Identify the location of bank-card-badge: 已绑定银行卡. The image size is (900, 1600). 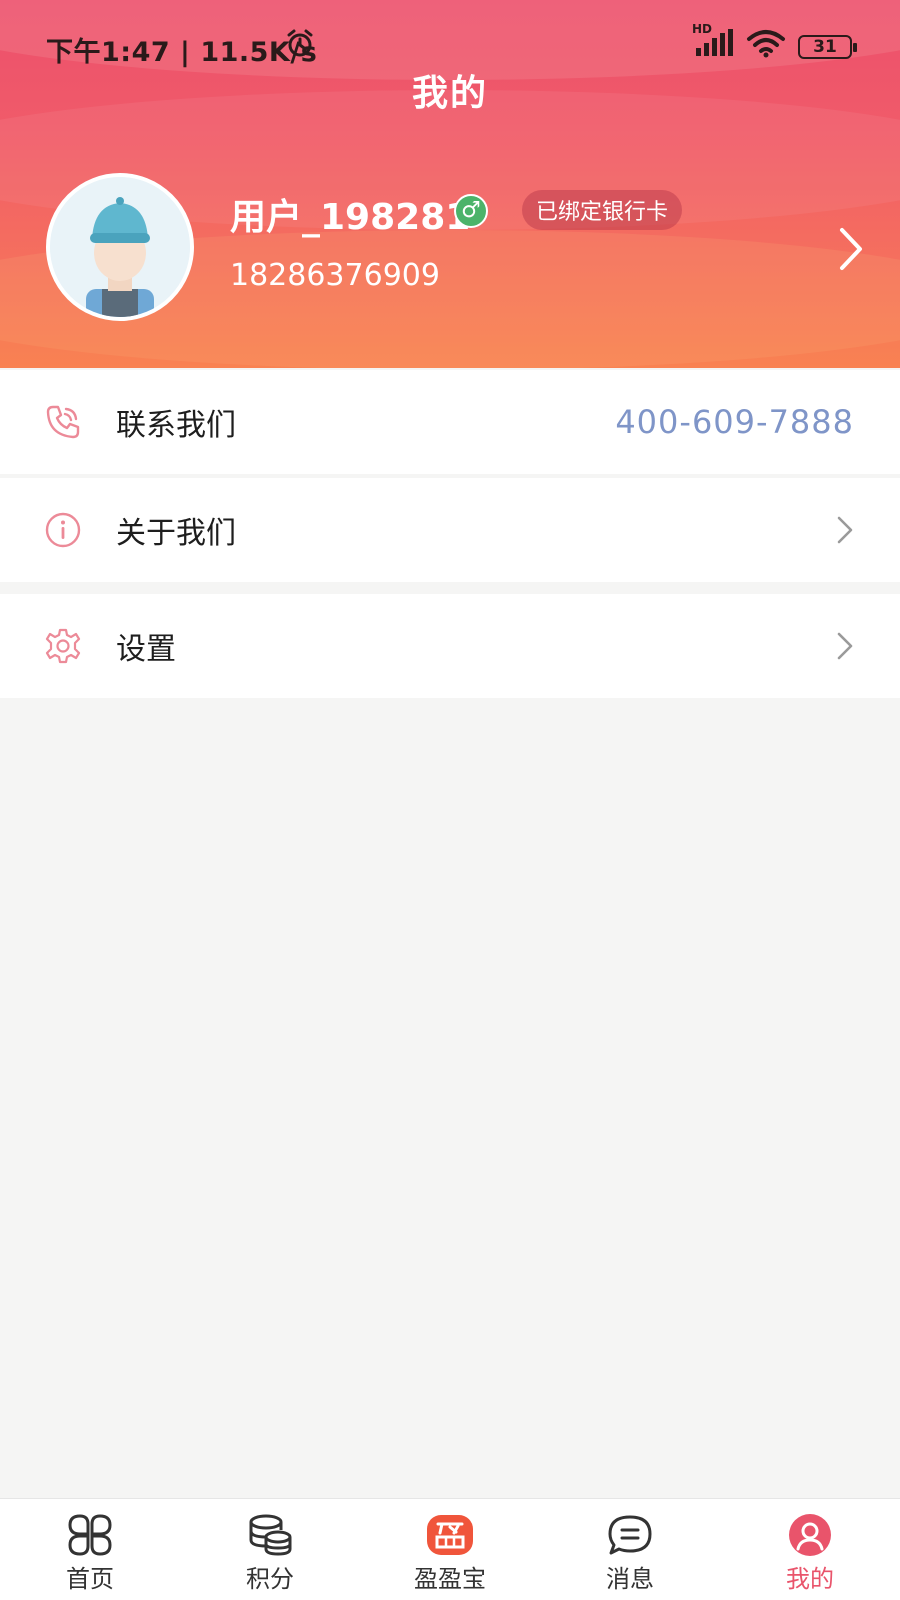
(602, 210).